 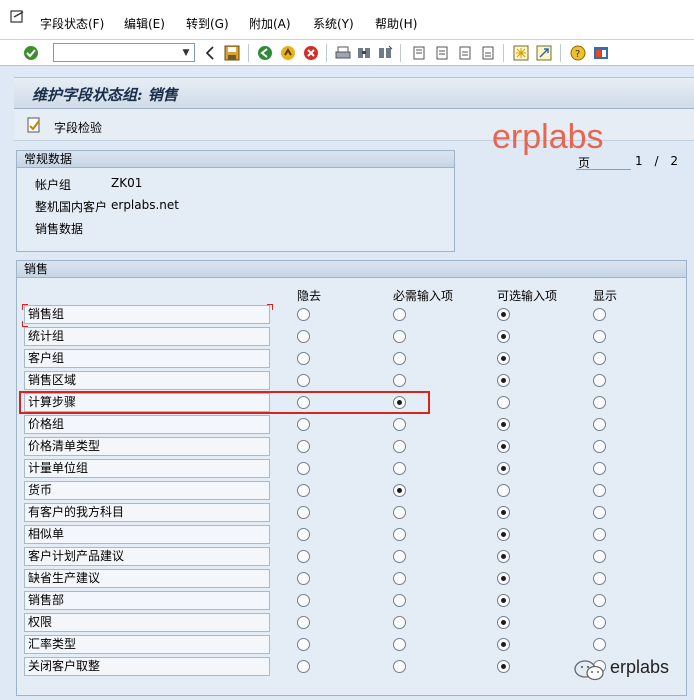 I want to click on menu-goto: 转到(G), so click(x=207, y=23).